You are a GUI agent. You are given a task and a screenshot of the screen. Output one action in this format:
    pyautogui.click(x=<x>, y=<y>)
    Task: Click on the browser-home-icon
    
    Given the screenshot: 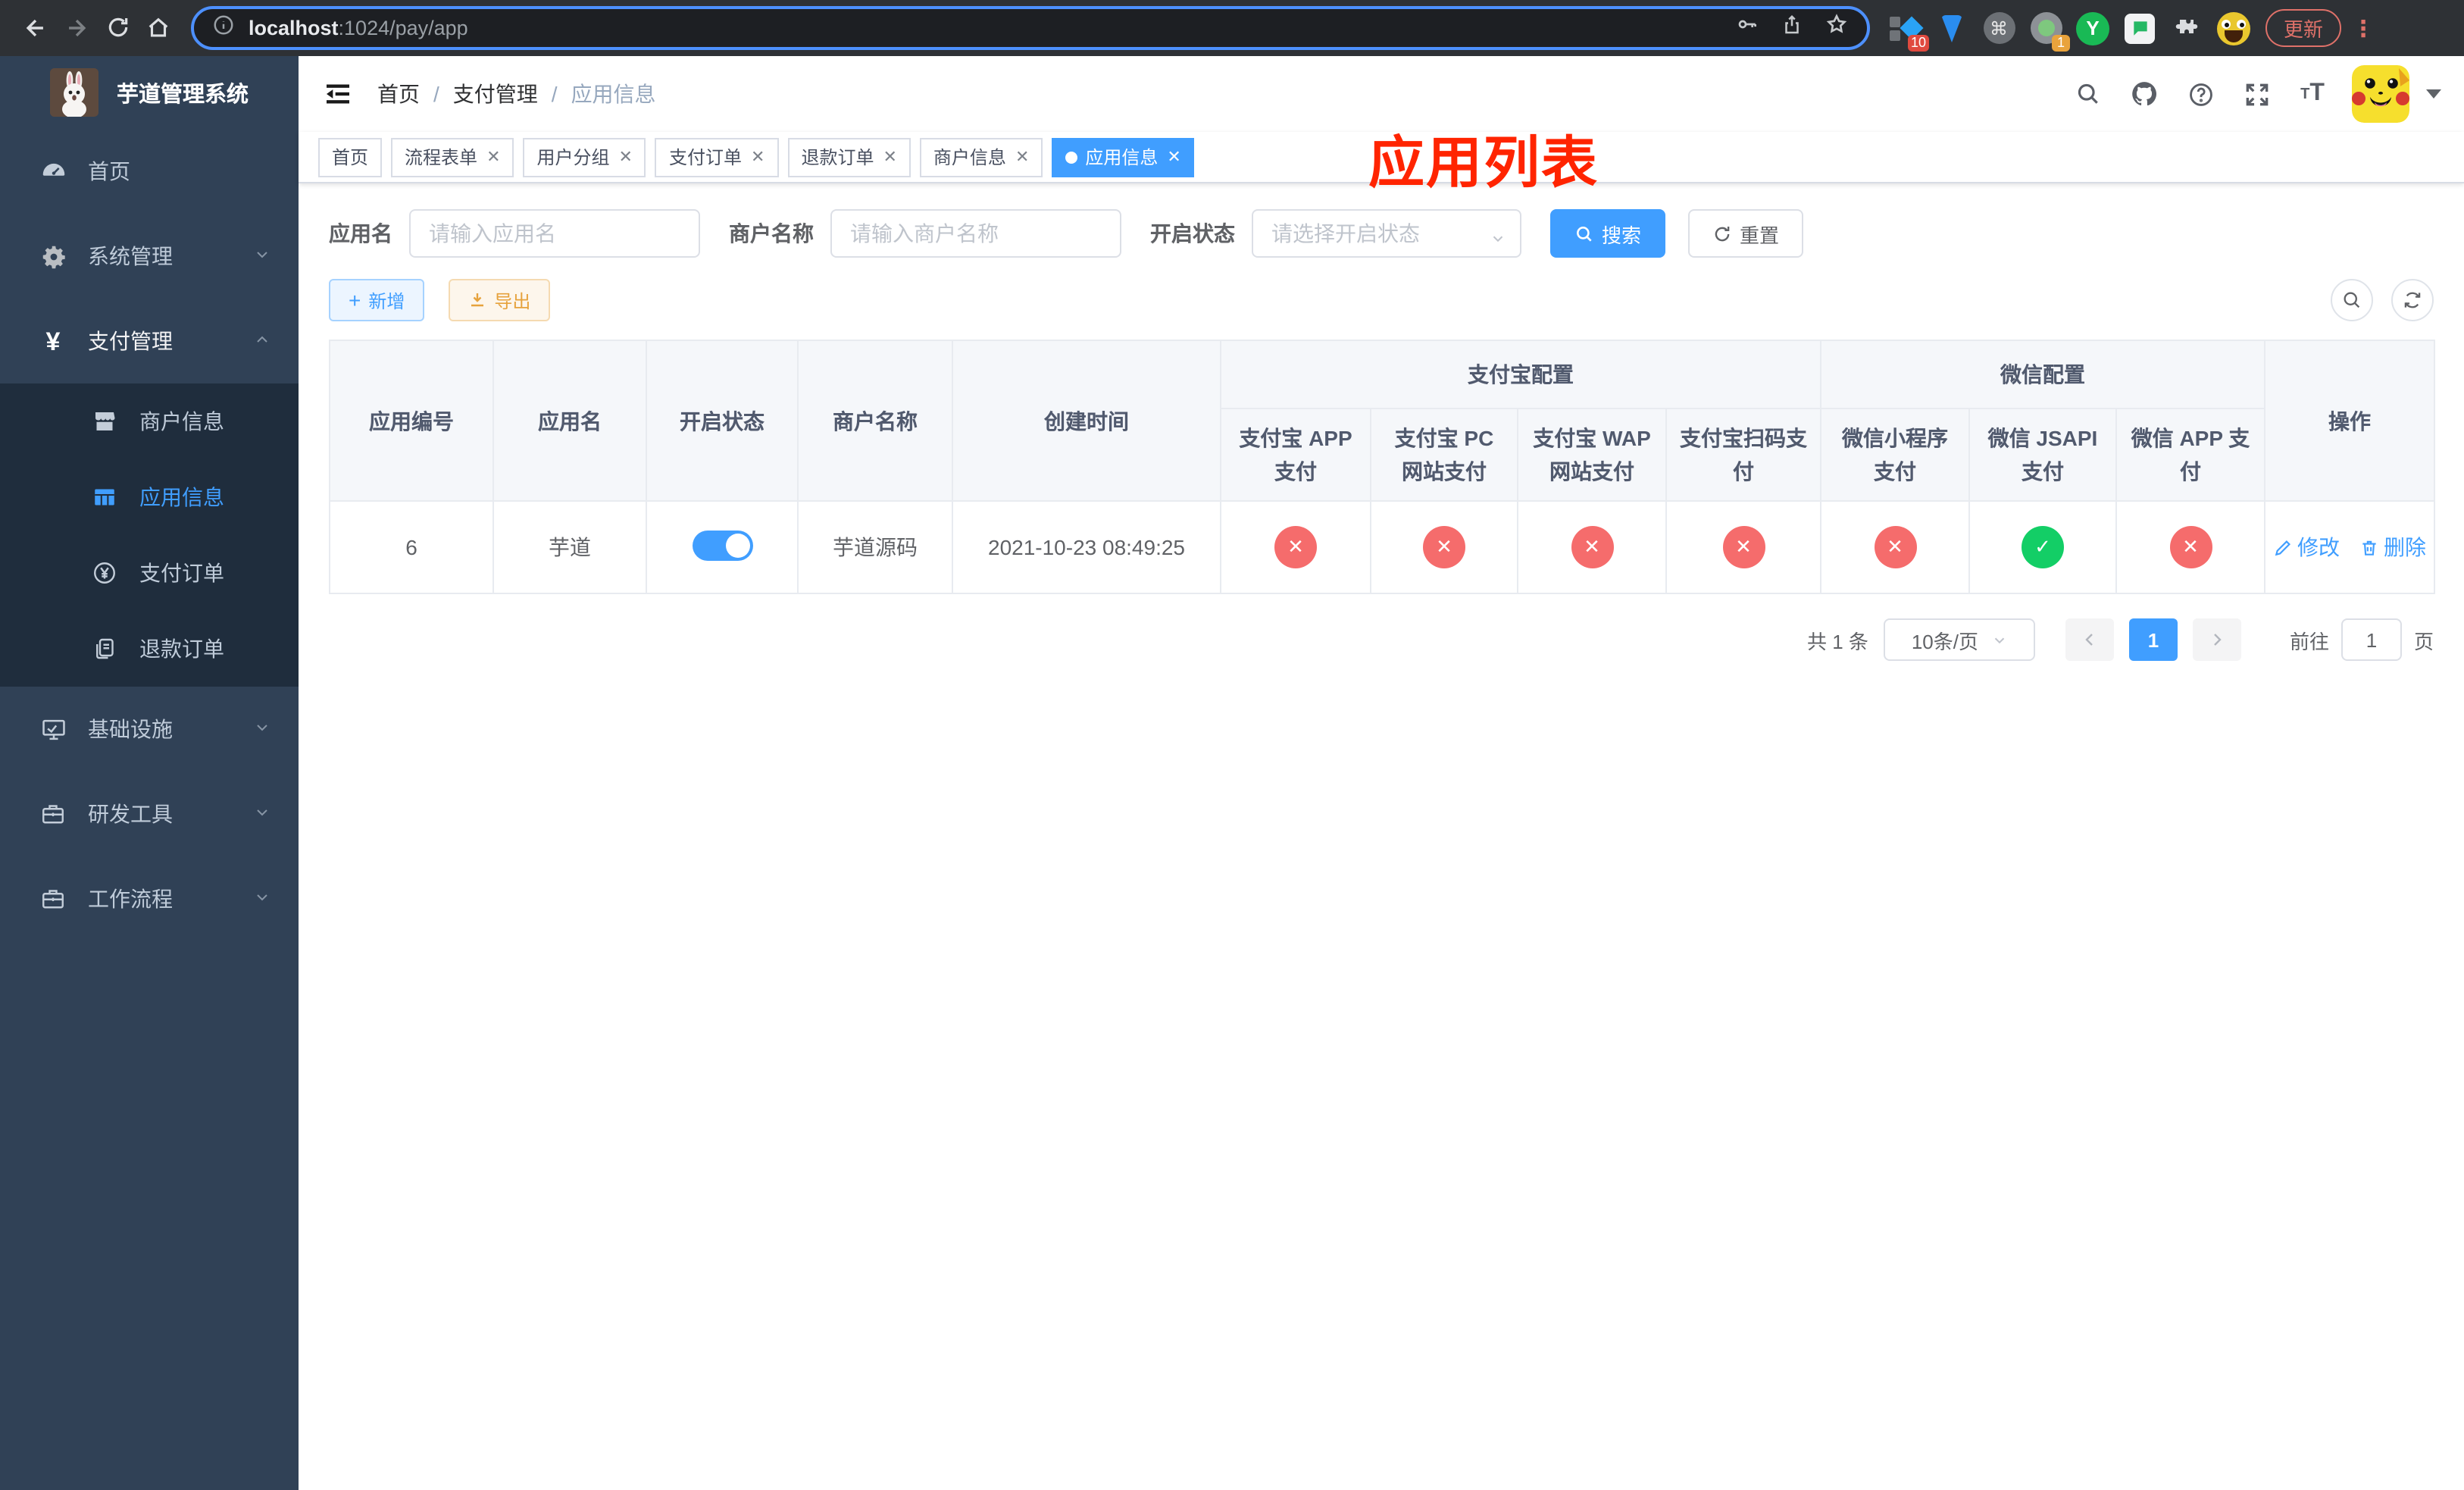 What is the action you would take?
    pyautogui.click(x=158, y=28)
    